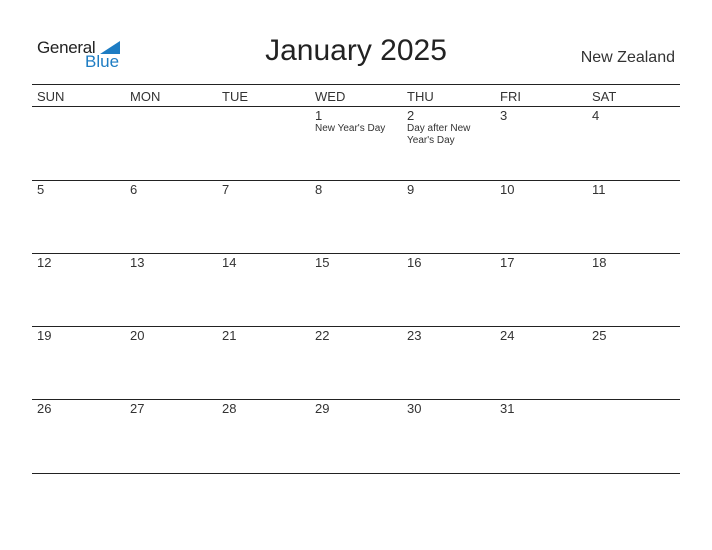  What do you see at coordinates (545, 190) in the screenshot?
I see `day-cell: 10` at bounding box center [545, 190].